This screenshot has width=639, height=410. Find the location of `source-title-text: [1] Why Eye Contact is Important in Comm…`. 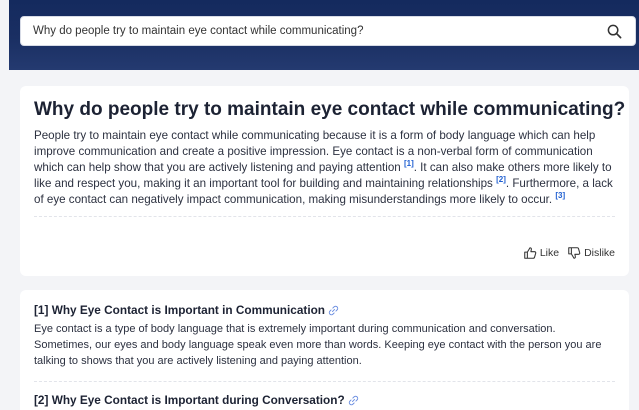

source-title-text: [1] Why Eye Contact is Important in Comm… is located at coordinates (179, 310).